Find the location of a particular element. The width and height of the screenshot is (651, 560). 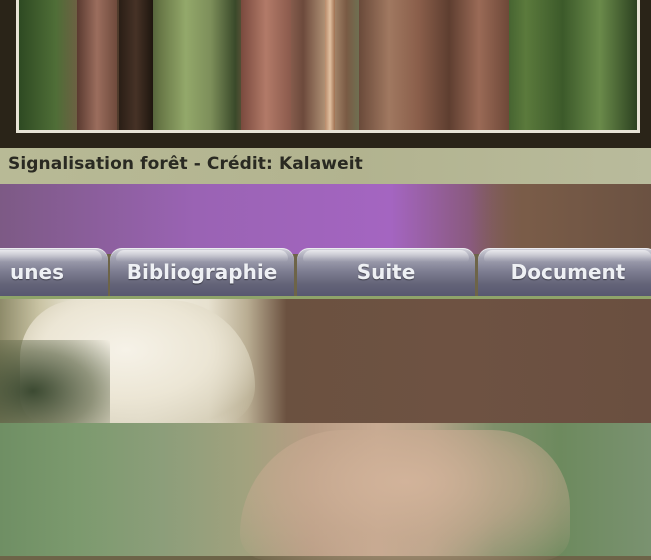

background-image-shadow is located at coordinates (55, 382).